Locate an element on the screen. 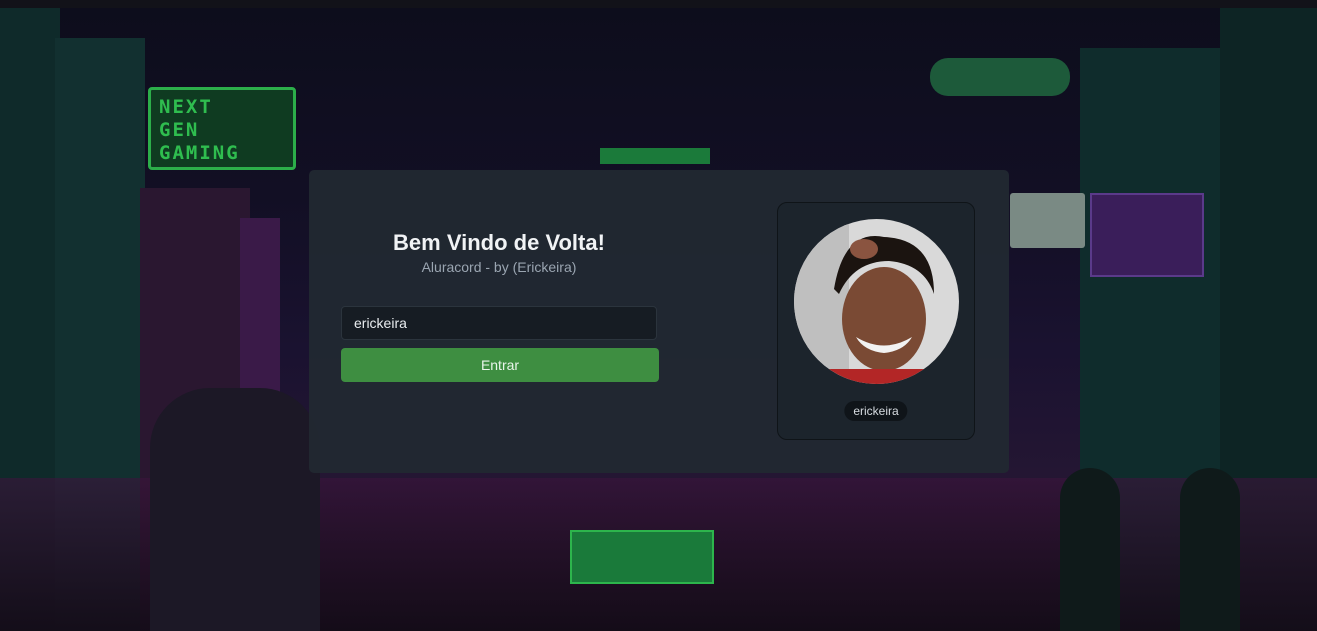 Image resolution: width=1317 pixels, height=631 pixels. profile-panel: erickeira is located at coordinates (876, 321).